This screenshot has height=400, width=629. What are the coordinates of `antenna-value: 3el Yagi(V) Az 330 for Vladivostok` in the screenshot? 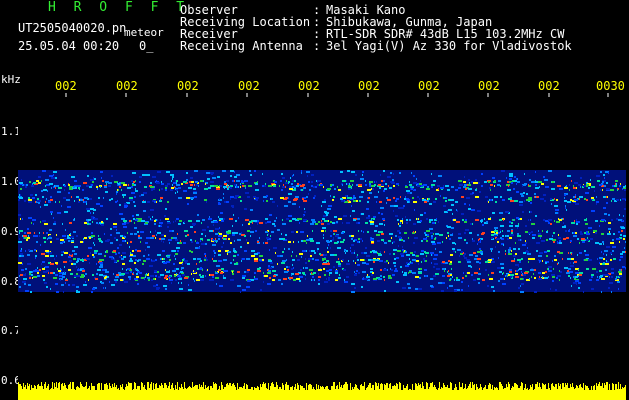 It's located at (449, 46).